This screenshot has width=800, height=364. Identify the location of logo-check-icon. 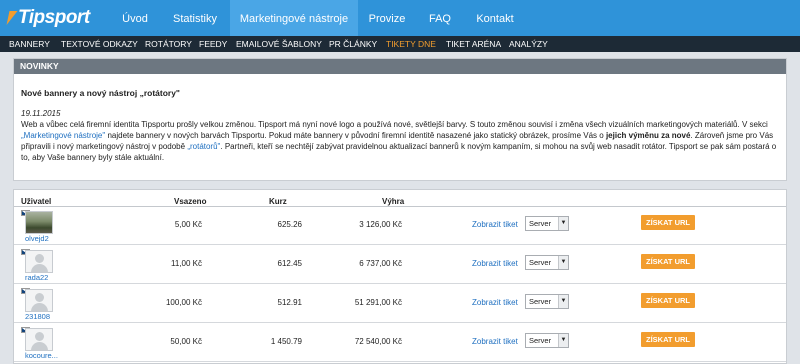
(12, 18).